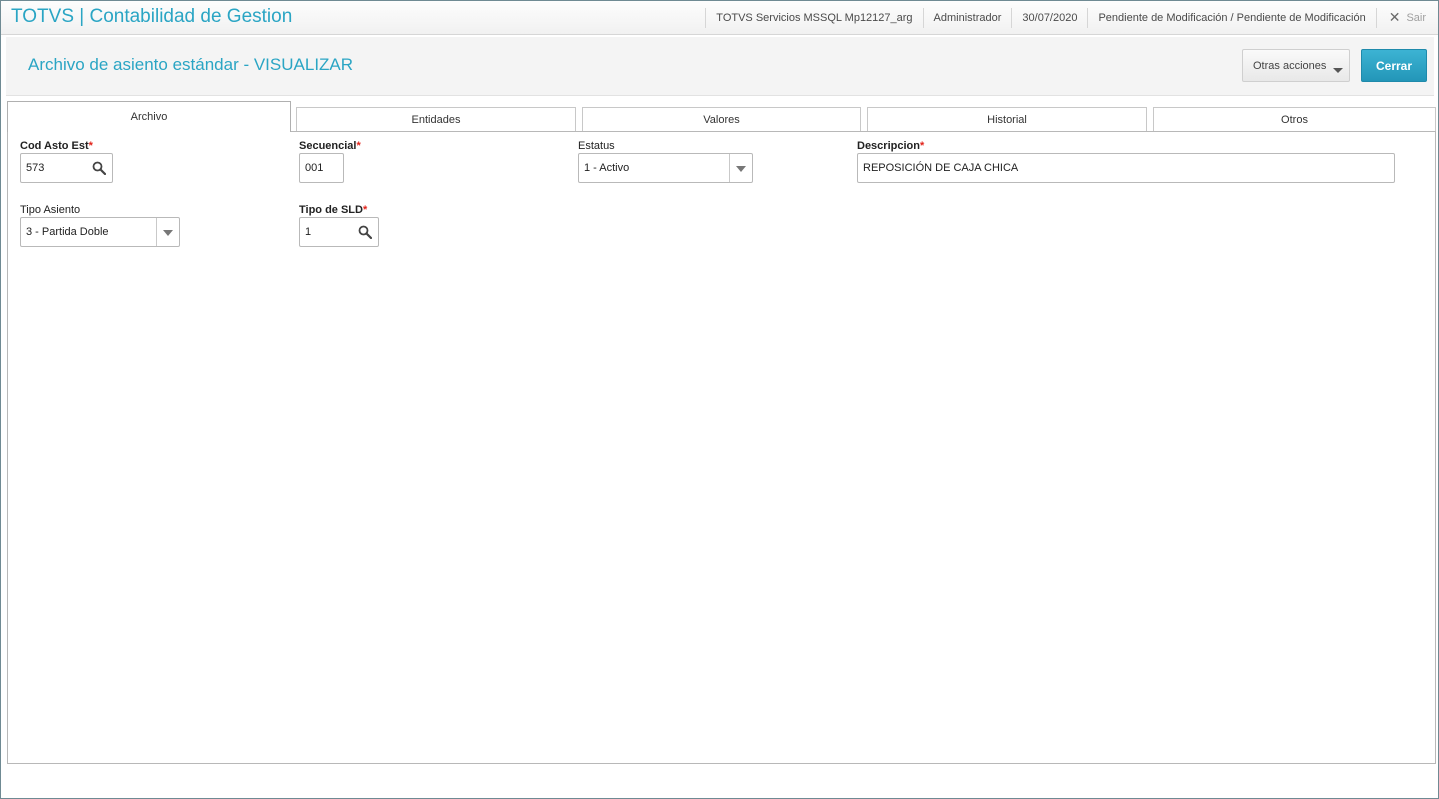  I want to click on environment-label: TOTVS Servicios MSSQL Mp12127_arg, so click(813, 17).